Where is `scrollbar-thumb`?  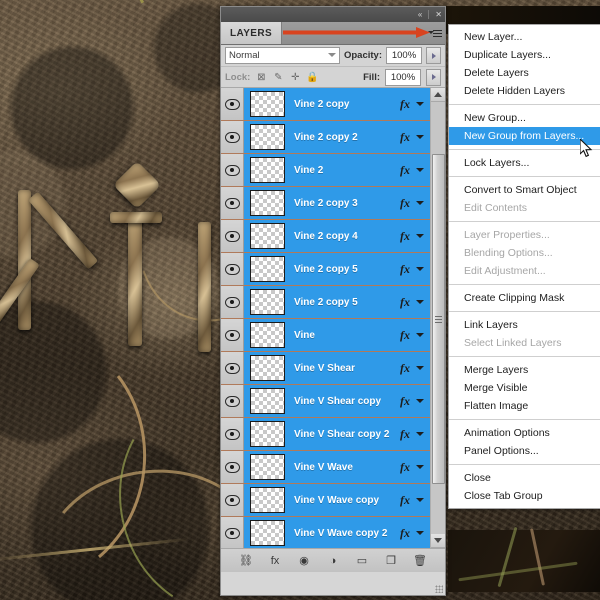
scrollbar-thumb is located at coordinates (438, 319).